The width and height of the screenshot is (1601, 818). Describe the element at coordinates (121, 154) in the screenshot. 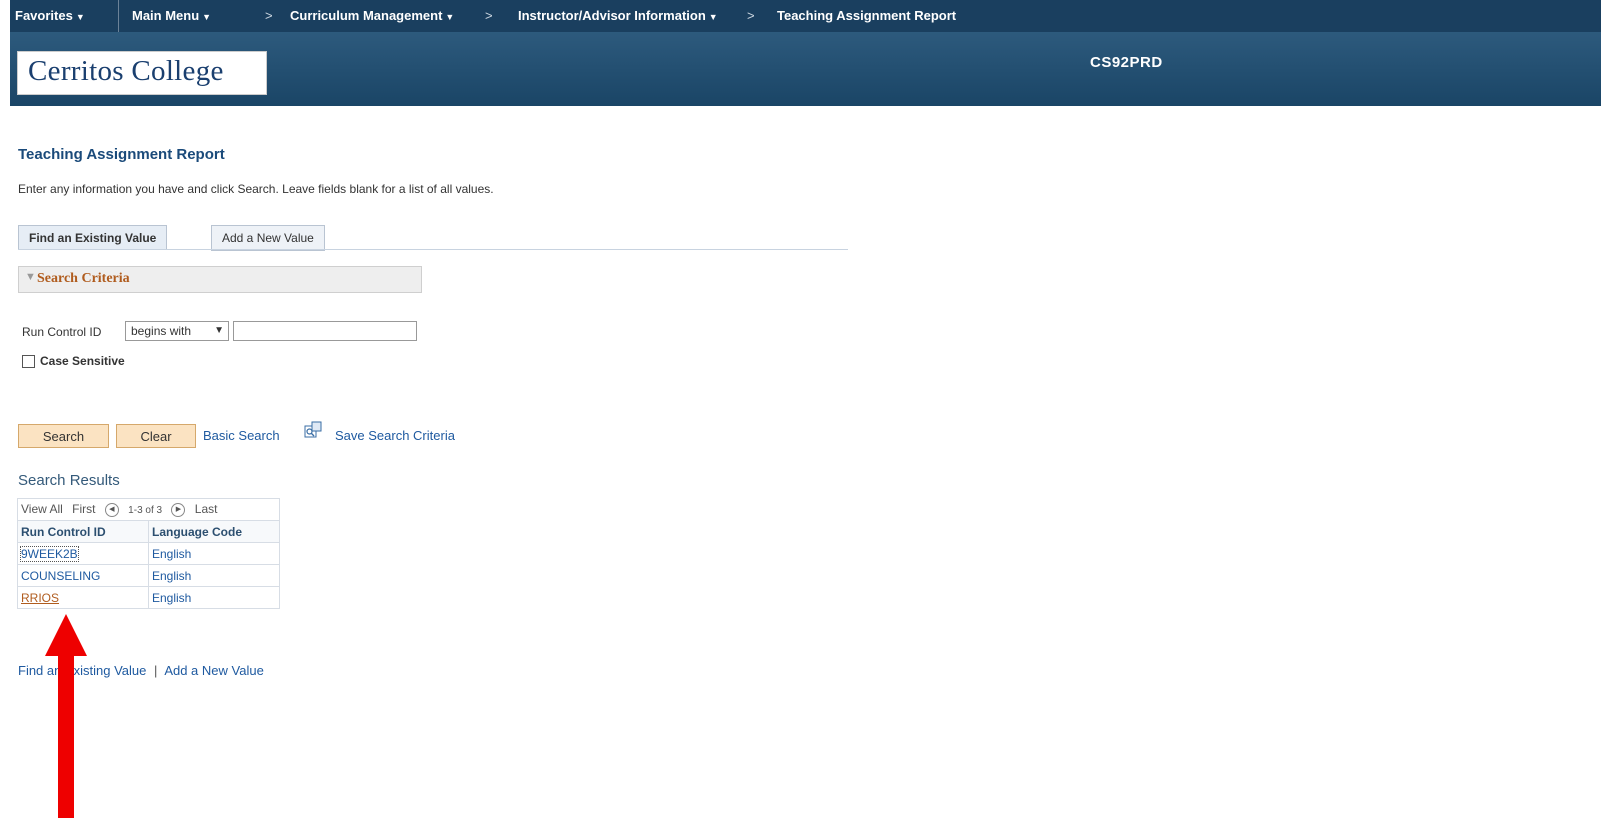

I see `page-title: Teaching Assignment Report` at that location.